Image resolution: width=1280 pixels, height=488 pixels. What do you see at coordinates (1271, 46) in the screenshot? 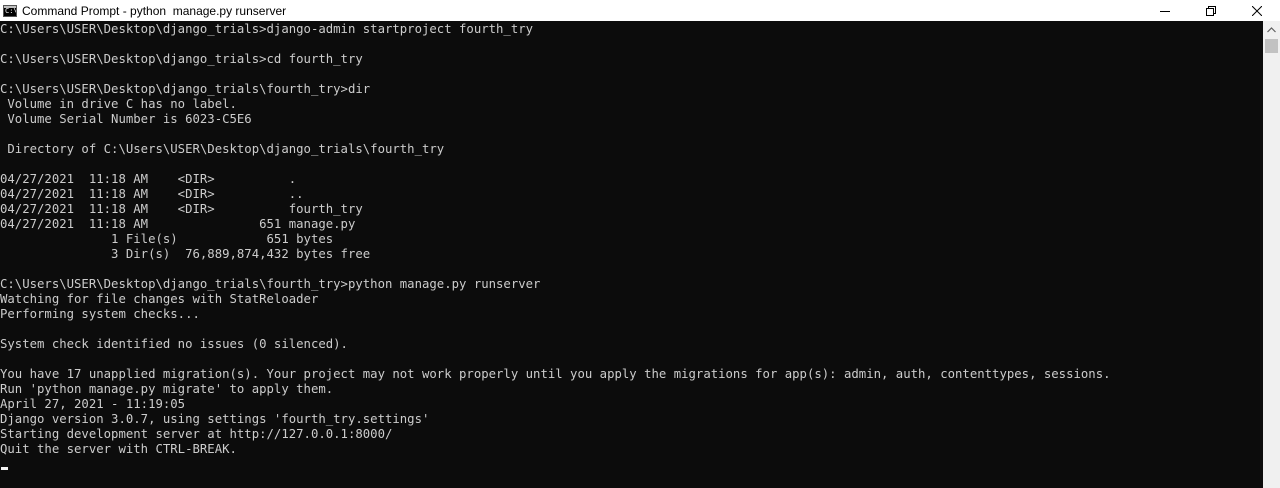
I see `scrollbar-thumb` at bounding box center [1271, 46].